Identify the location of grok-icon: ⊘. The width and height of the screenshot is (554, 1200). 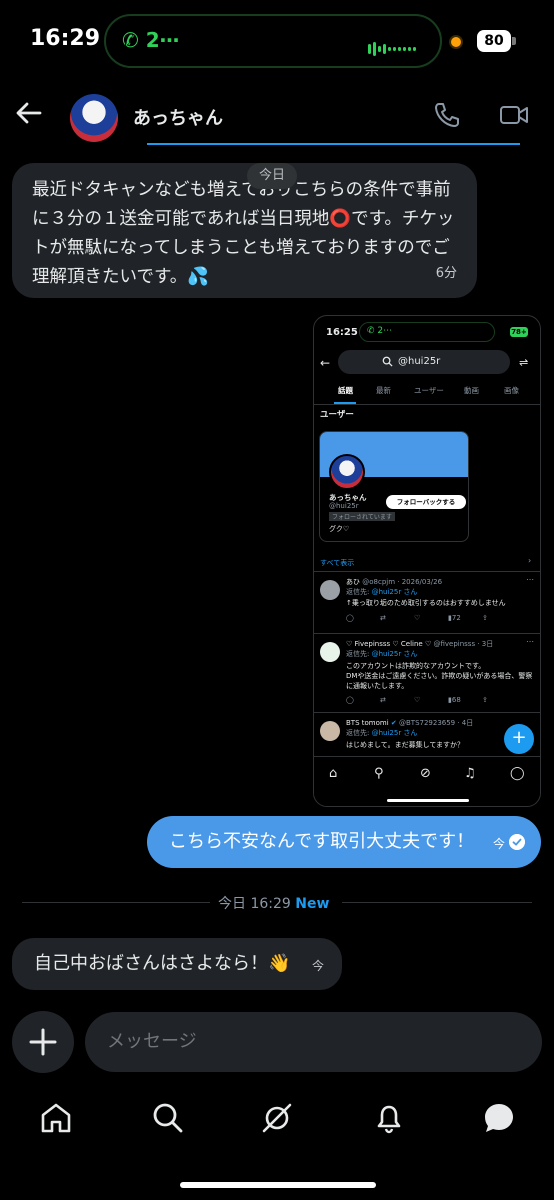
(425, 773).